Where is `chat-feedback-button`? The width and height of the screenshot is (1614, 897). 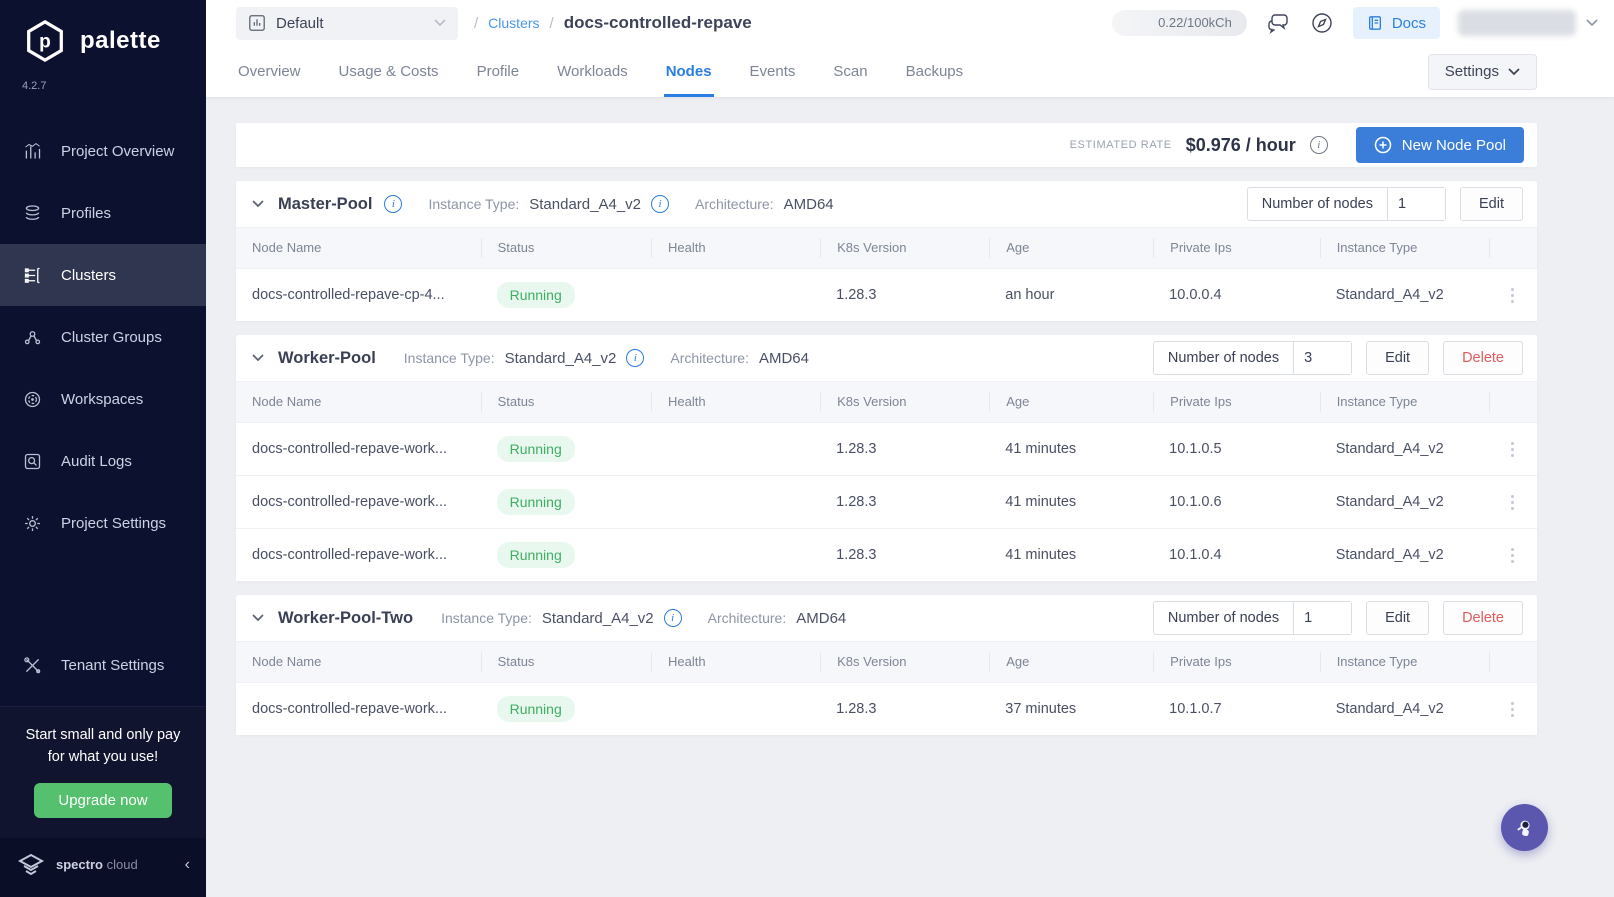
chat-feedback-button is located at coordinates (1278, 23).